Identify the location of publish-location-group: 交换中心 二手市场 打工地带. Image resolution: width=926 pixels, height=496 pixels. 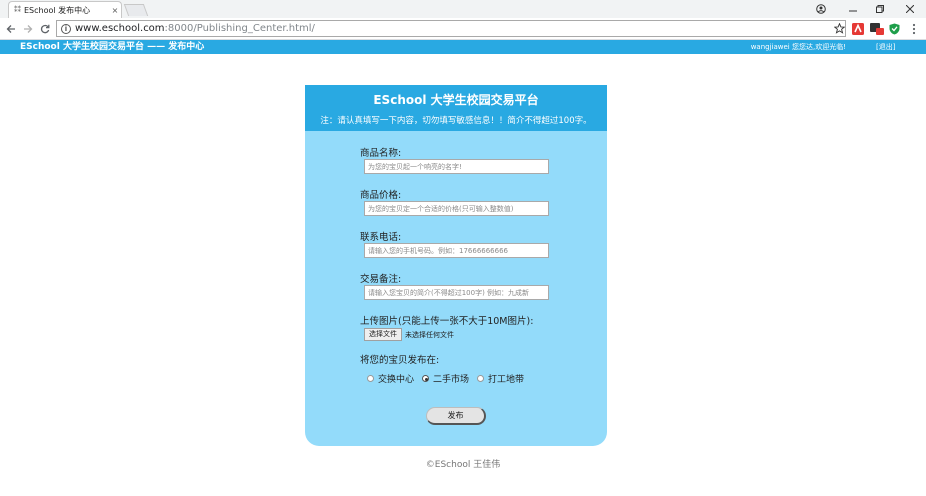
(449, 378).